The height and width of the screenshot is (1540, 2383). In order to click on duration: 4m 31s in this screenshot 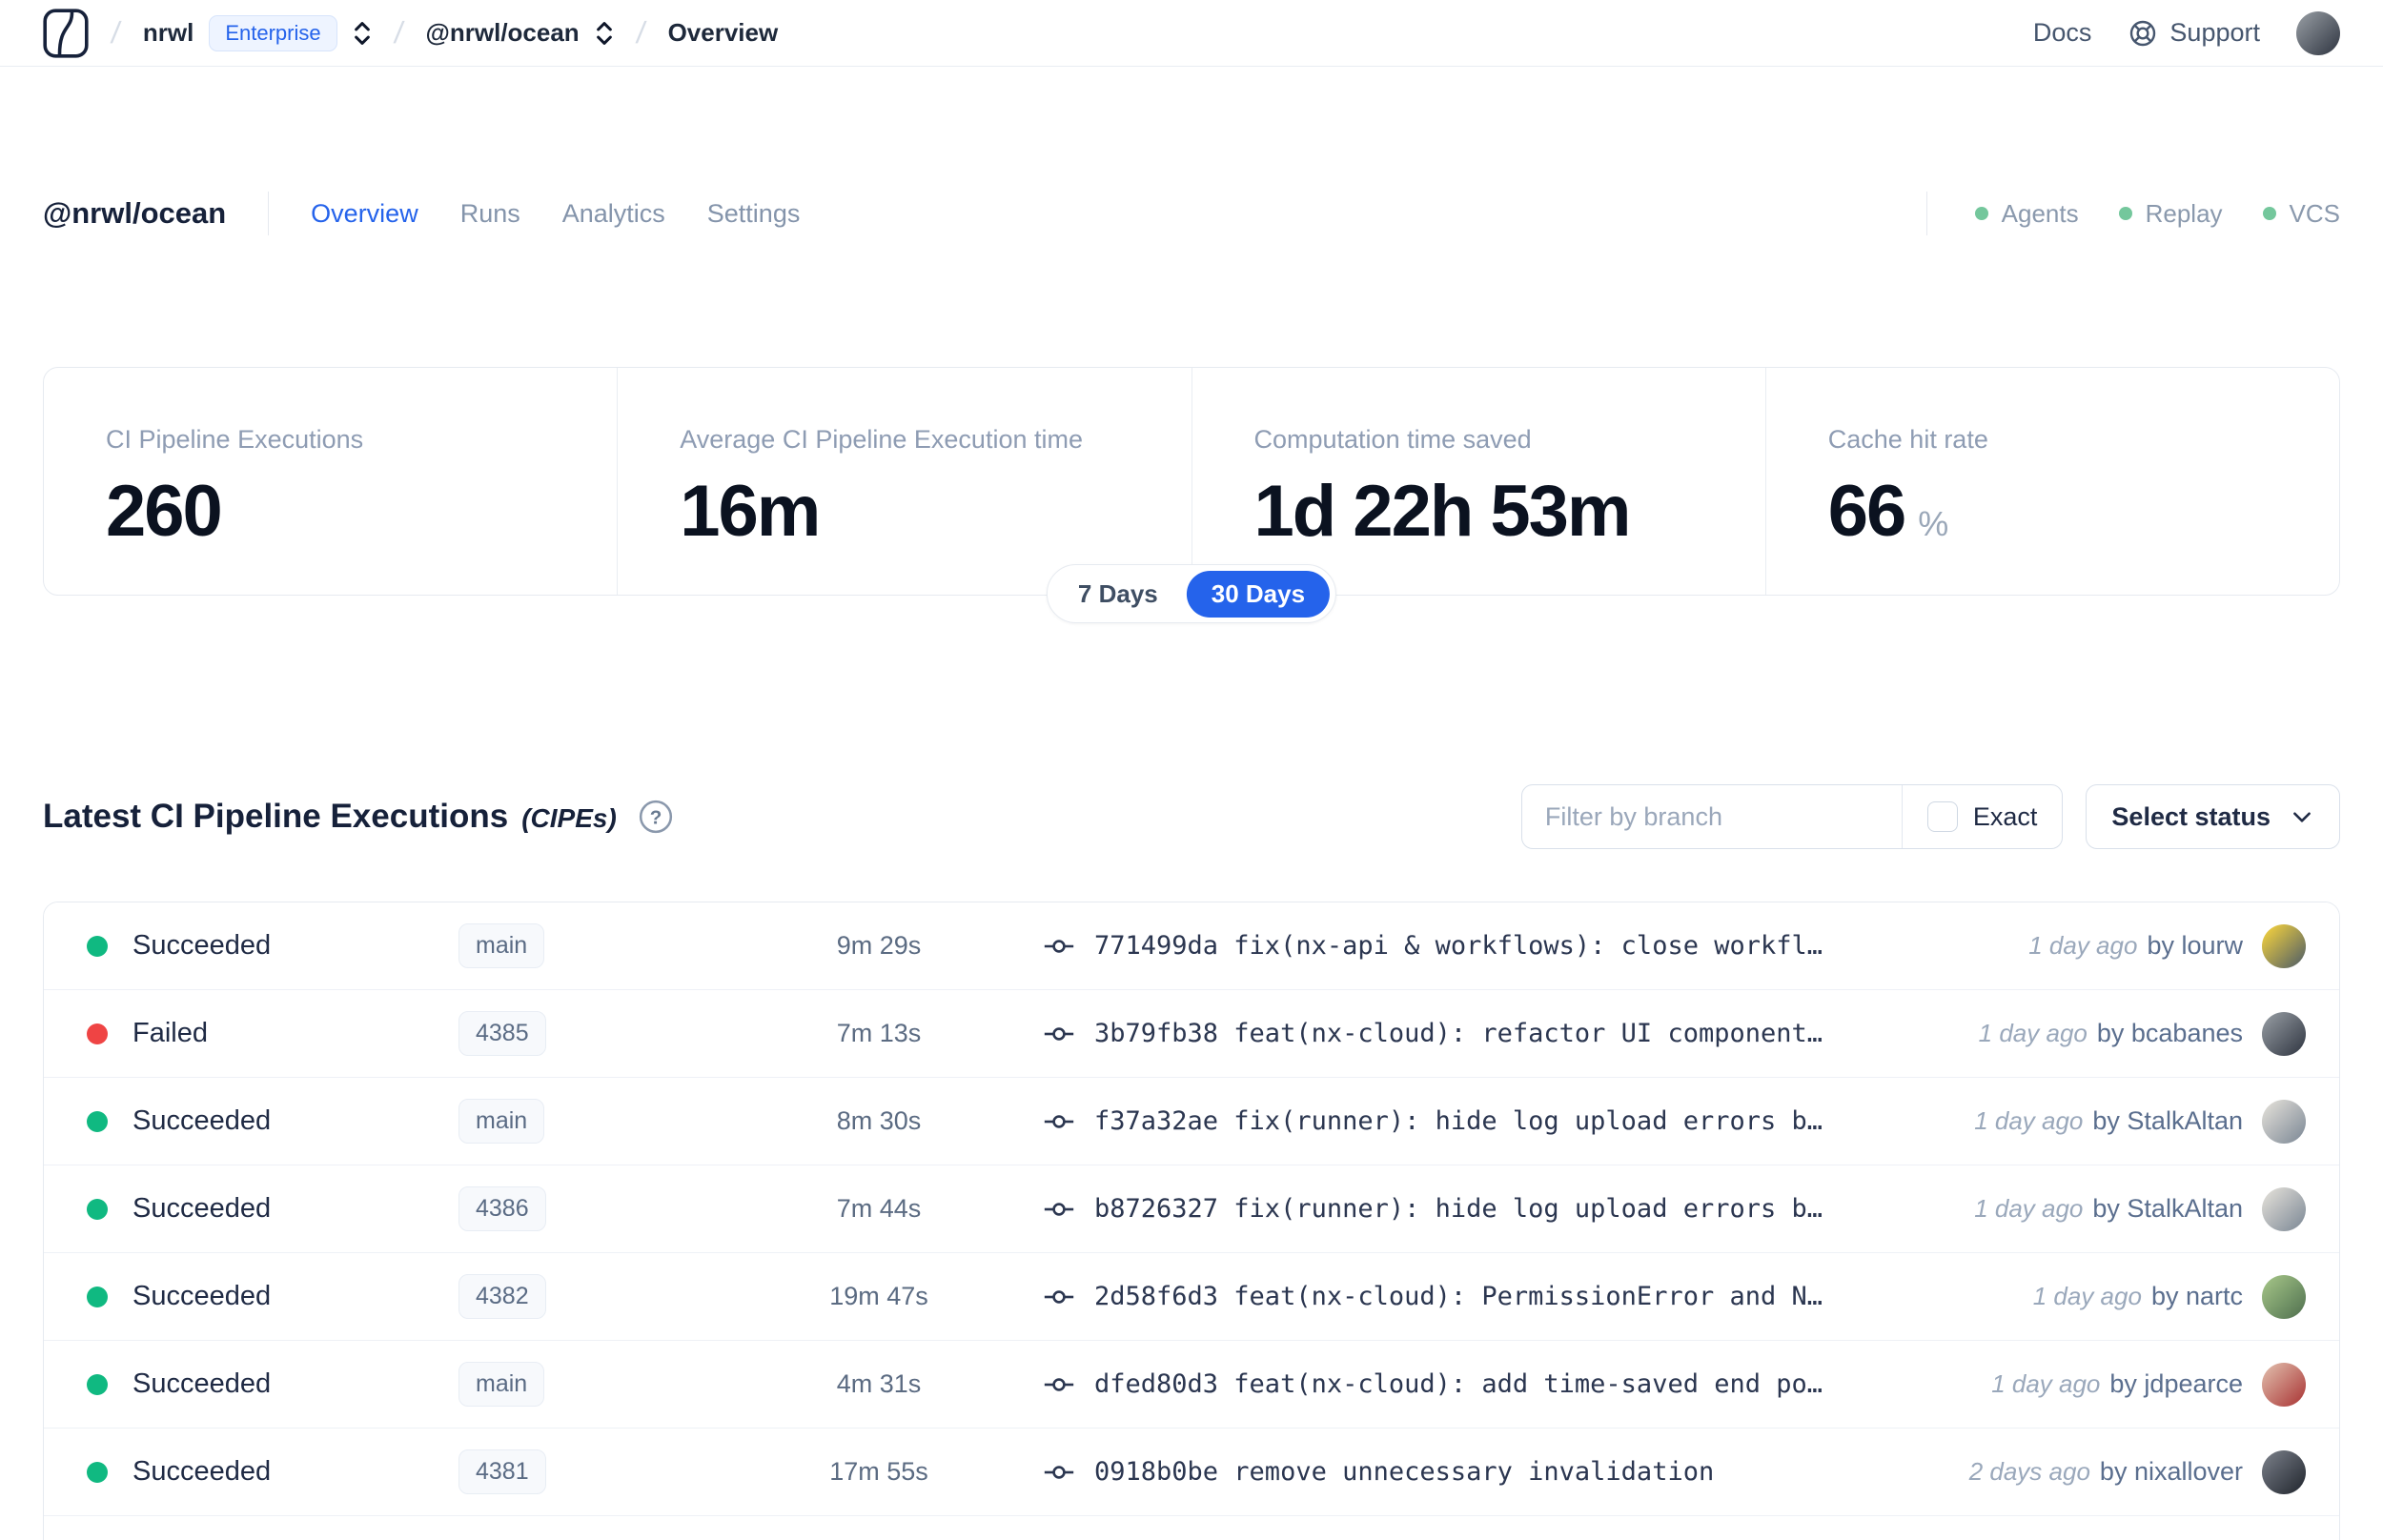, I will do `click(879, 1383)`.